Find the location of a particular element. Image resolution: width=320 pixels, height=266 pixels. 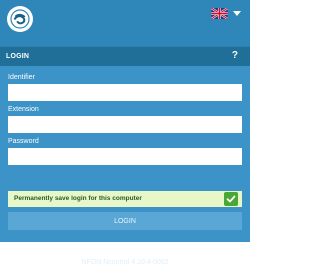

login-button: LOGIN is located at coordinates (125, 221).